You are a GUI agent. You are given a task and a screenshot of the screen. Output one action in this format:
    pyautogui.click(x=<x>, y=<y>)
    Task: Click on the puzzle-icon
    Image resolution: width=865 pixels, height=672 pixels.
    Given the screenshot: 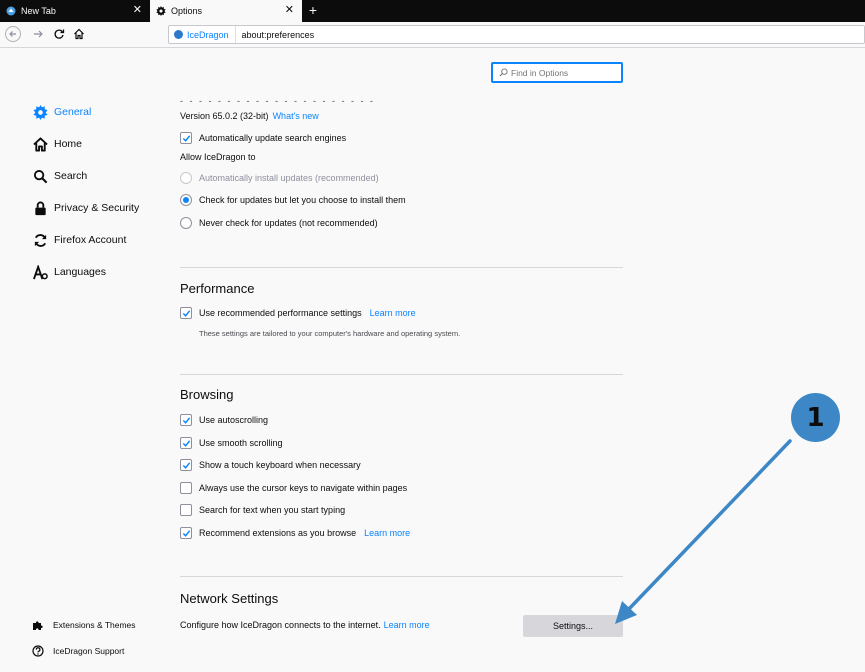 What is the action you would take?
    pyautogui.click(x=38, y=625)
    